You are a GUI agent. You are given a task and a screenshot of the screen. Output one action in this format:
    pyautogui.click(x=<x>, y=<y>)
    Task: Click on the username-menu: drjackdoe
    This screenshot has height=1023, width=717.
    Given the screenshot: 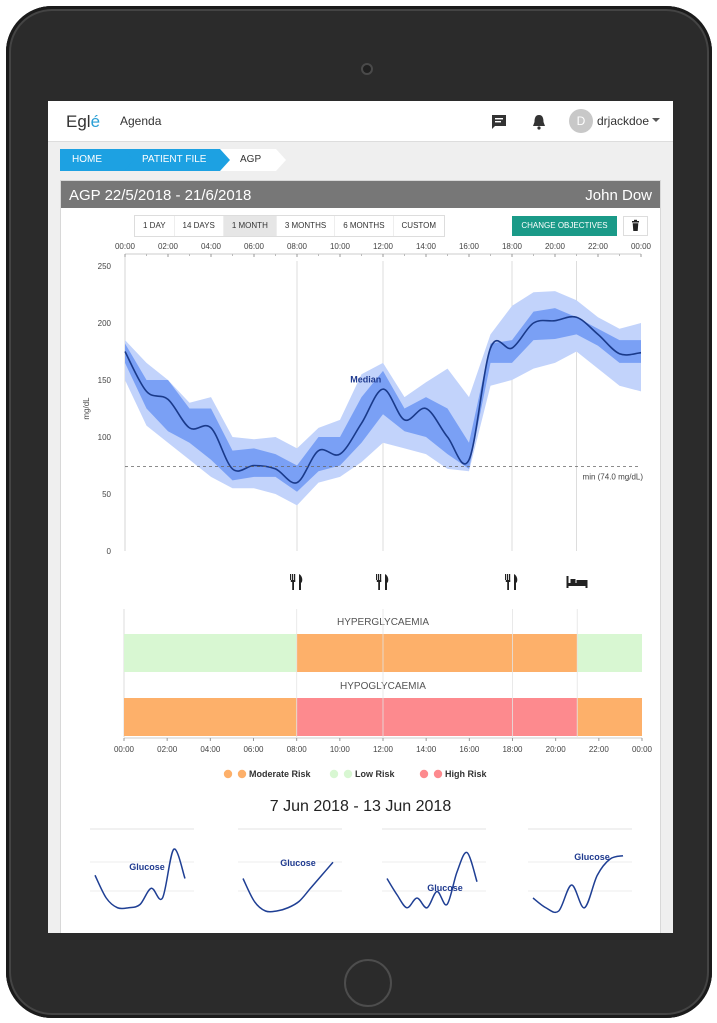 What is the action you would take?
    pyautogui.click(x=623, y=121)
    